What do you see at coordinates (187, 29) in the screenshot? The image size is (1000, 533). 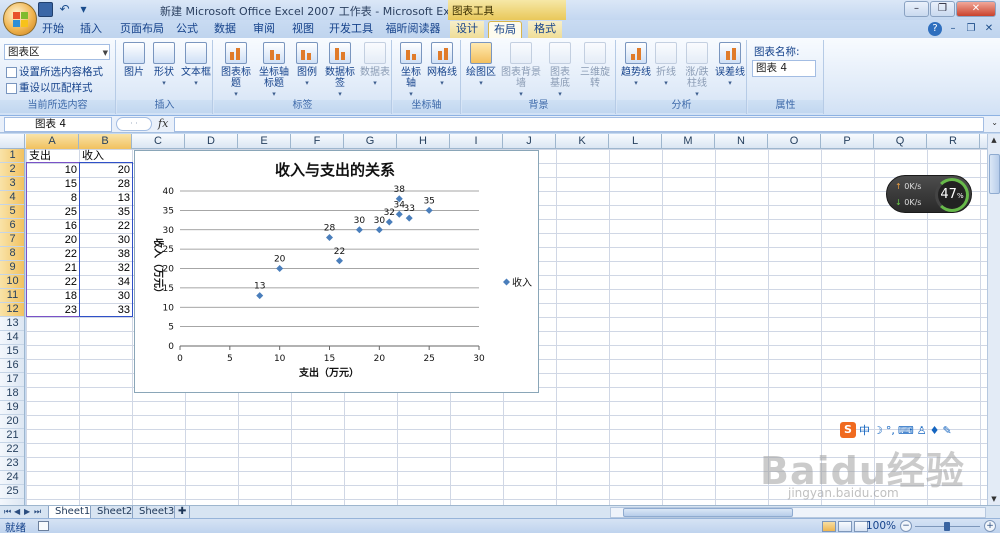 I see `tab-formulas: 公式` at bounding box center [187, 29].